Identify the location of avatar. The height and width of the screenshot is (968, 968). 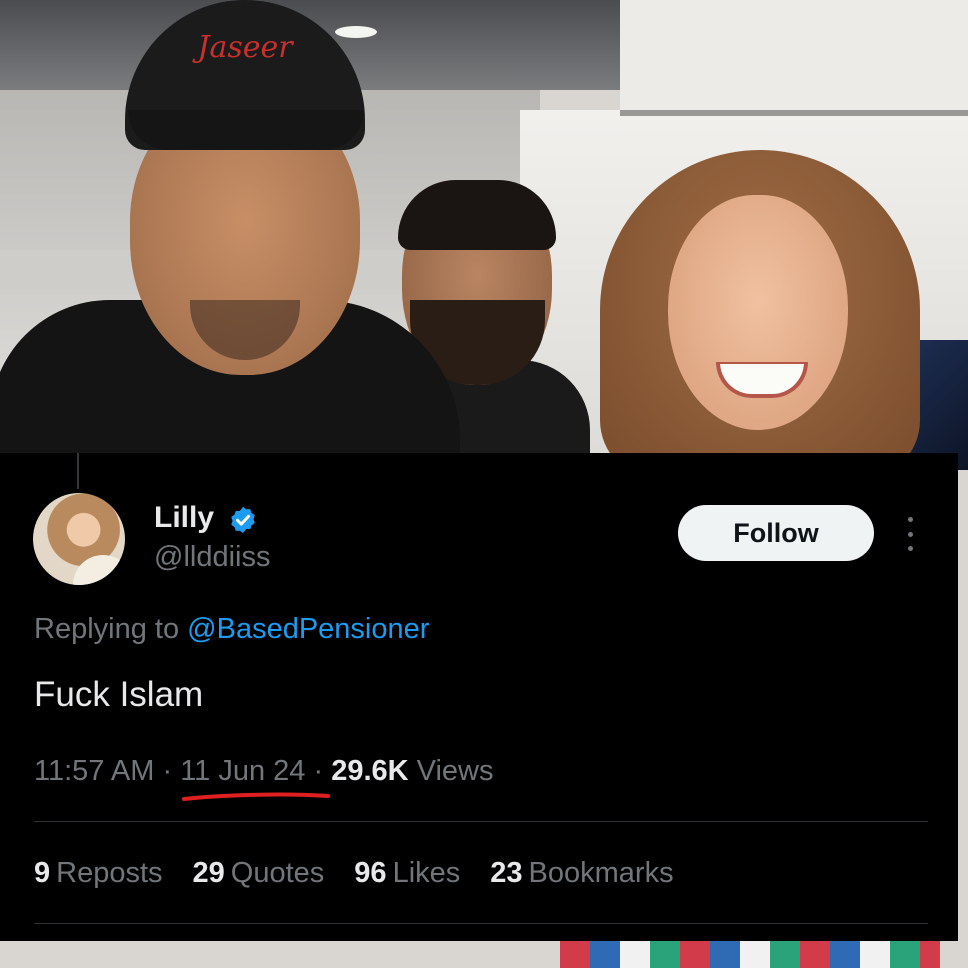
(79, 539).